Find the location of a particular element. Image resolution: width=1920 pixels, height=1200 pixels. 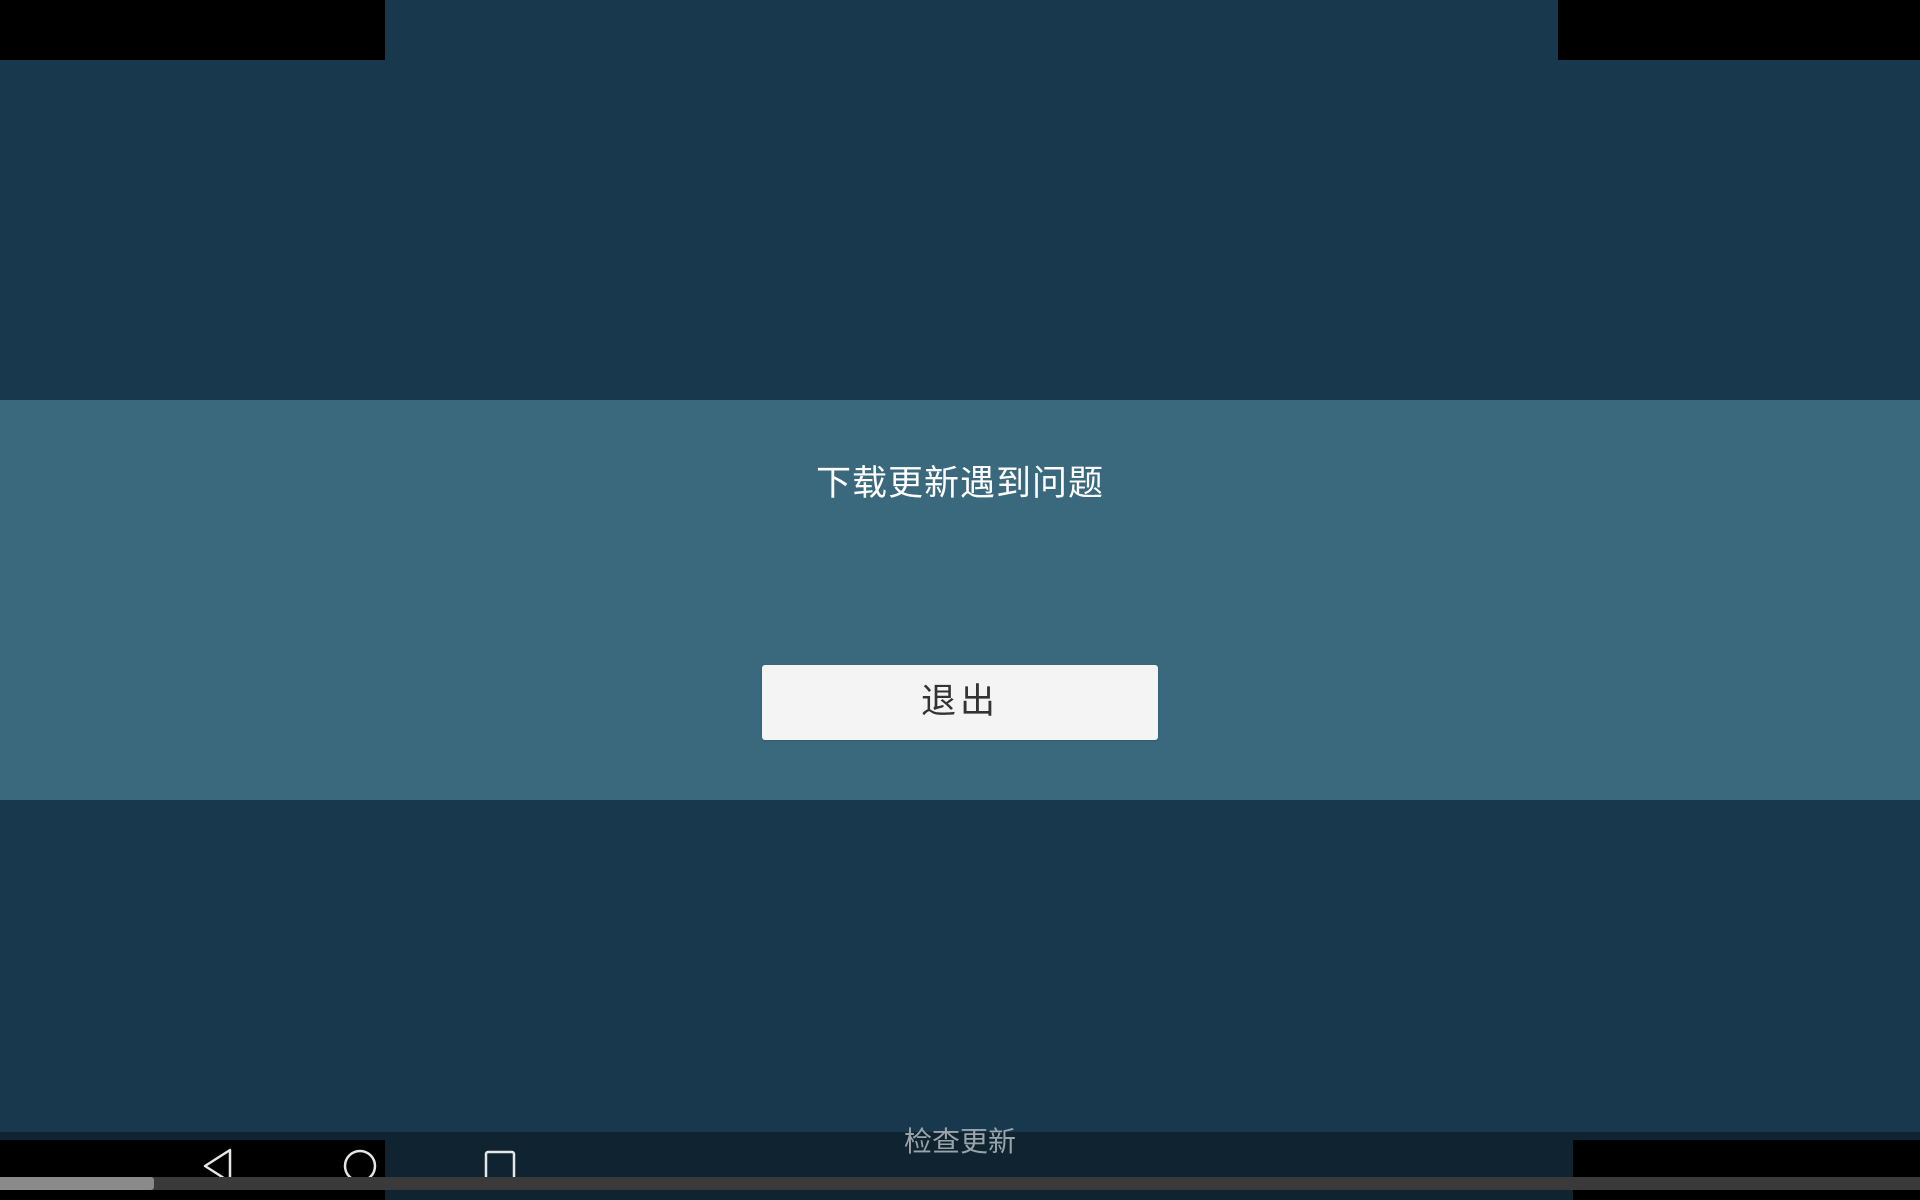

dialog-message: 下载更新遇到问题 is located at coordinates (959, 484).